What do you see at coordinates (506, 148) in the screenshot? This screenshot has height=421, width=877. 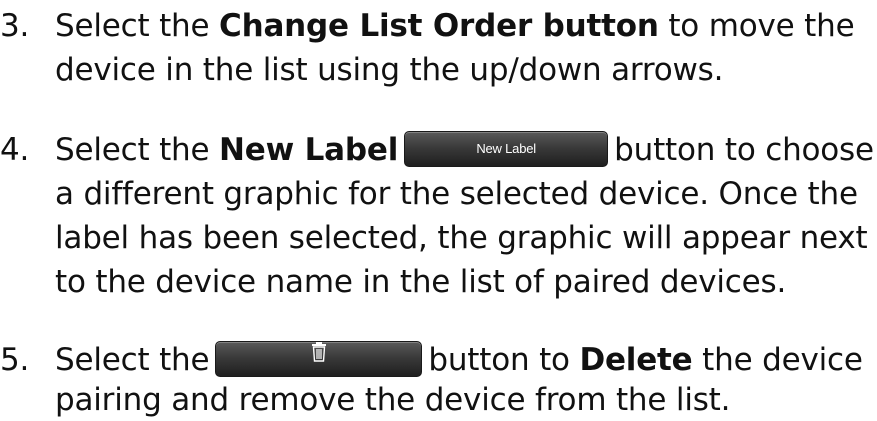 I see `new-label-button: New Label` at bounding box center [506, 148].